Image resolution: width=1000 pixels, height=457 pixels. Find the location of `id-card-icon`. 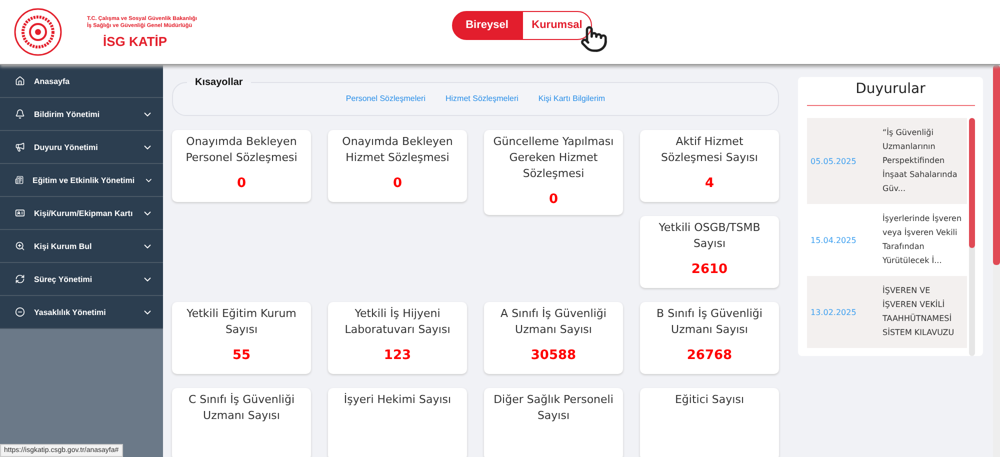

id-card-icon is located at coordinates (20, 213).